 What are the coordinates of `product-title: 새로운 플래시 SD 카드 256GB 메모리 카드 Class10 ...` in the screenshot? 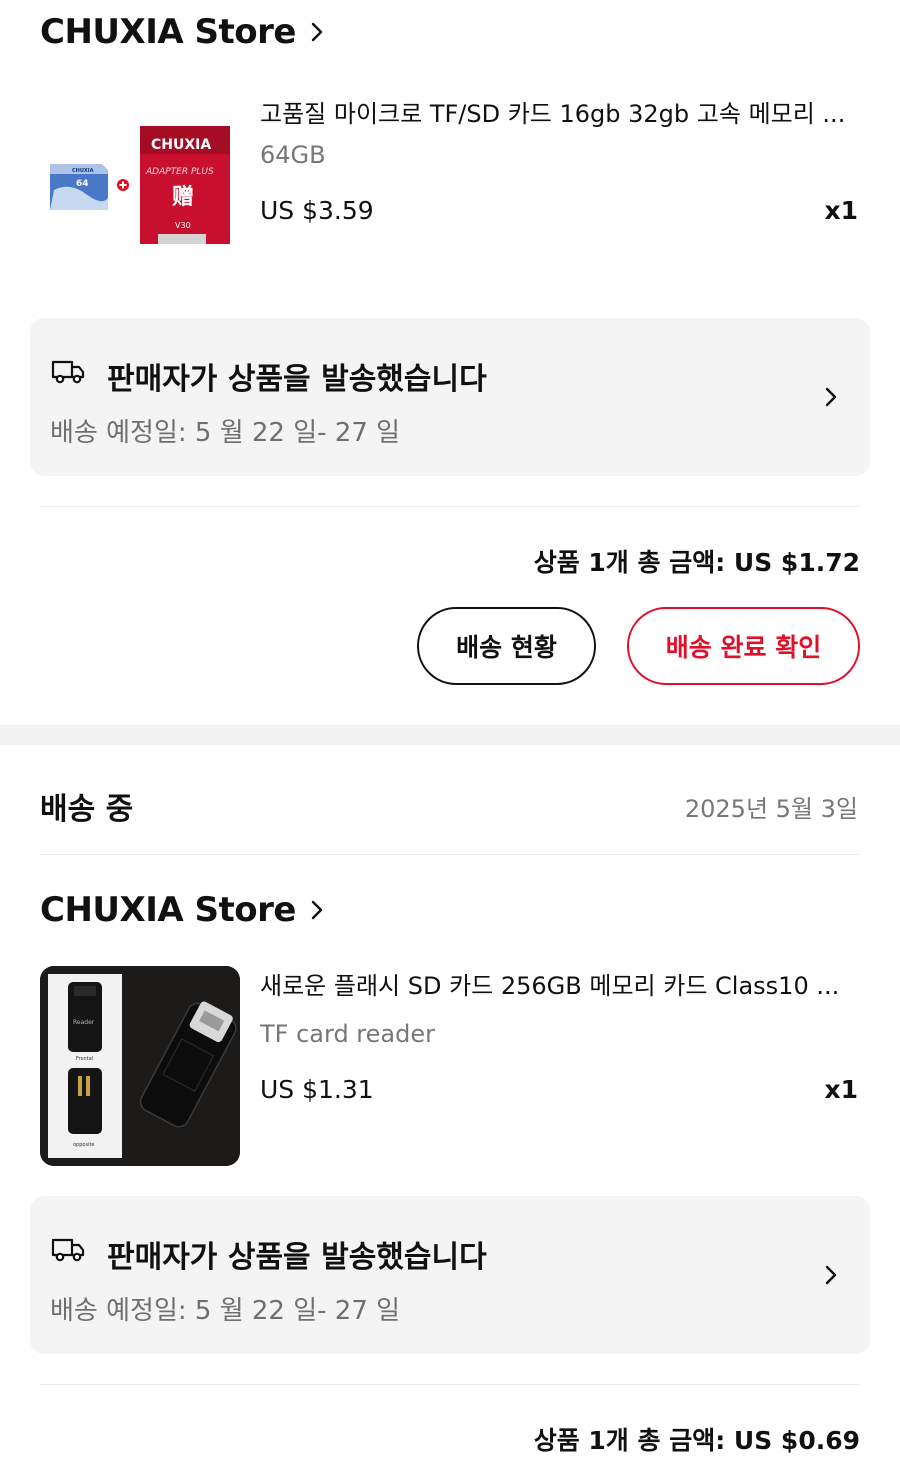 It's located at (560, 983).